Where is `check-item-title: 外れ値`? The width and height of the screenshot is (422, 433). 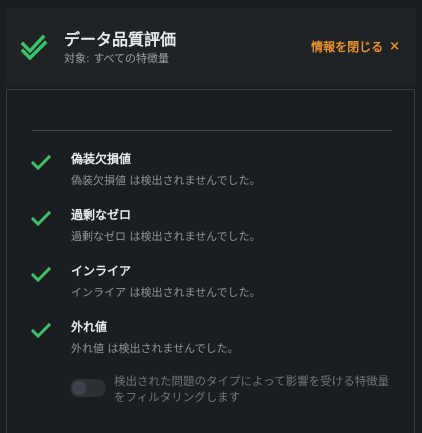
check-item-title: 外れ値 is located at coordinates (89, 327).